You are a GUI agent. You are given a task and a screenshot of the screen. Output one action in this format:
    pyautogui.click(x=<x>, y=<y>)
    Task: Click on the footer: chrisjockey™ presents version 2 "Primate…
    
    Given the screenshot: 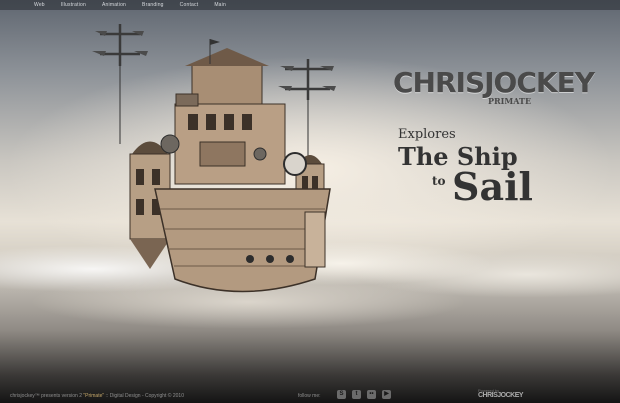 What is the action you would take?
    pyautogui.click(x=310, y=394)
    